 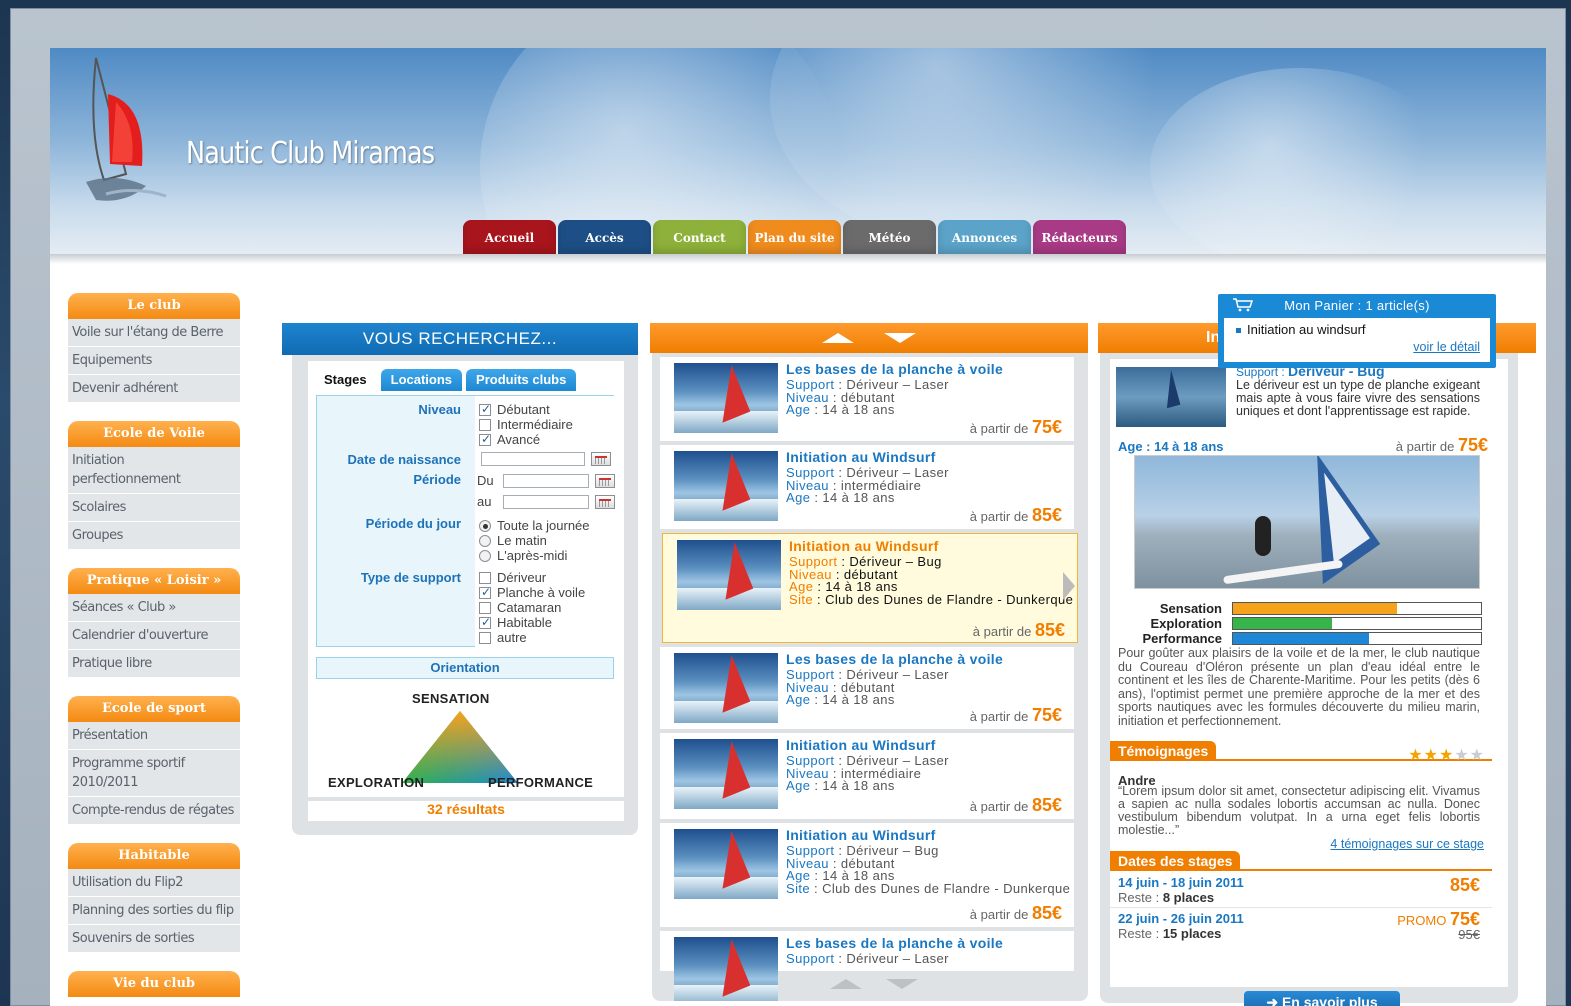 What do you see at coordinates (1301, 329) in the screenshot?
I see `cart-item: Initiation au windsurf` at bounding box center [1301, 329].